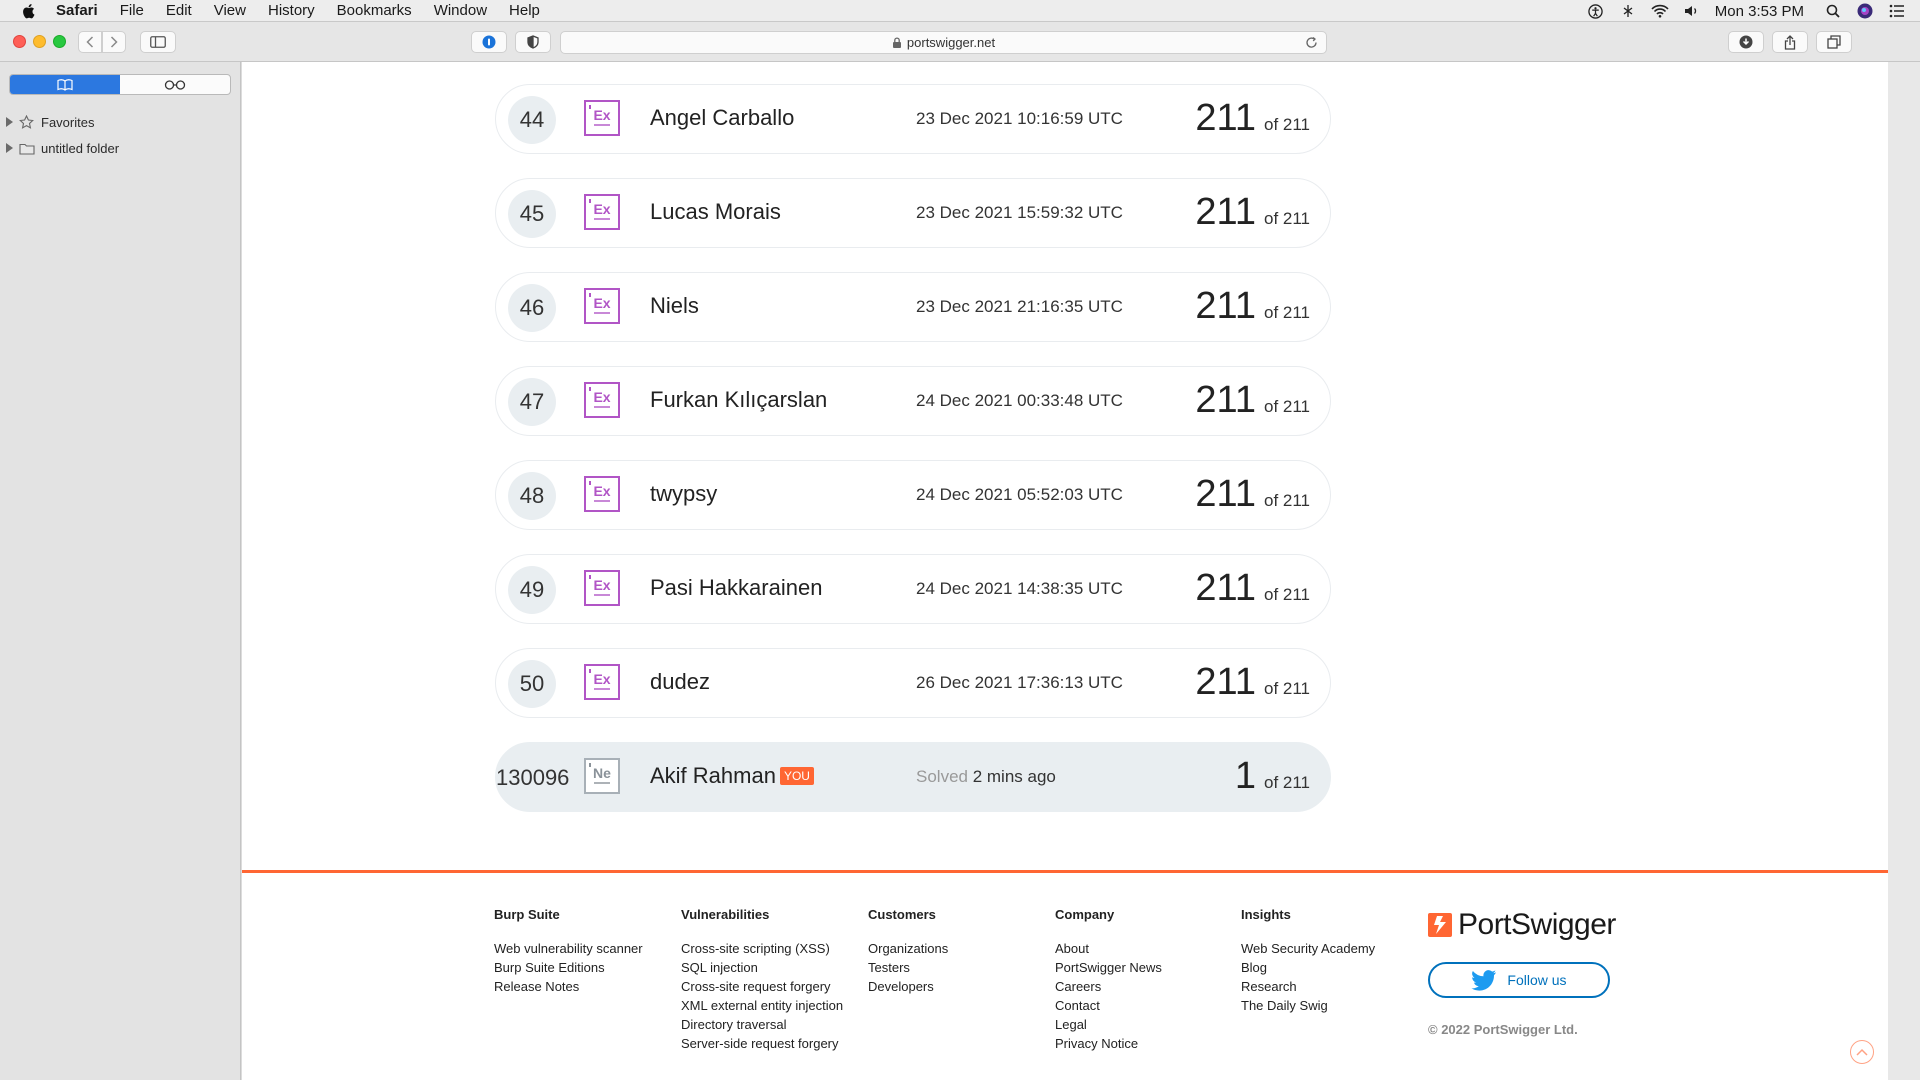  Describe the element at coordinates (1108, 967) in the screenshot. I see `footer-link: PortSwigger News` at that location.